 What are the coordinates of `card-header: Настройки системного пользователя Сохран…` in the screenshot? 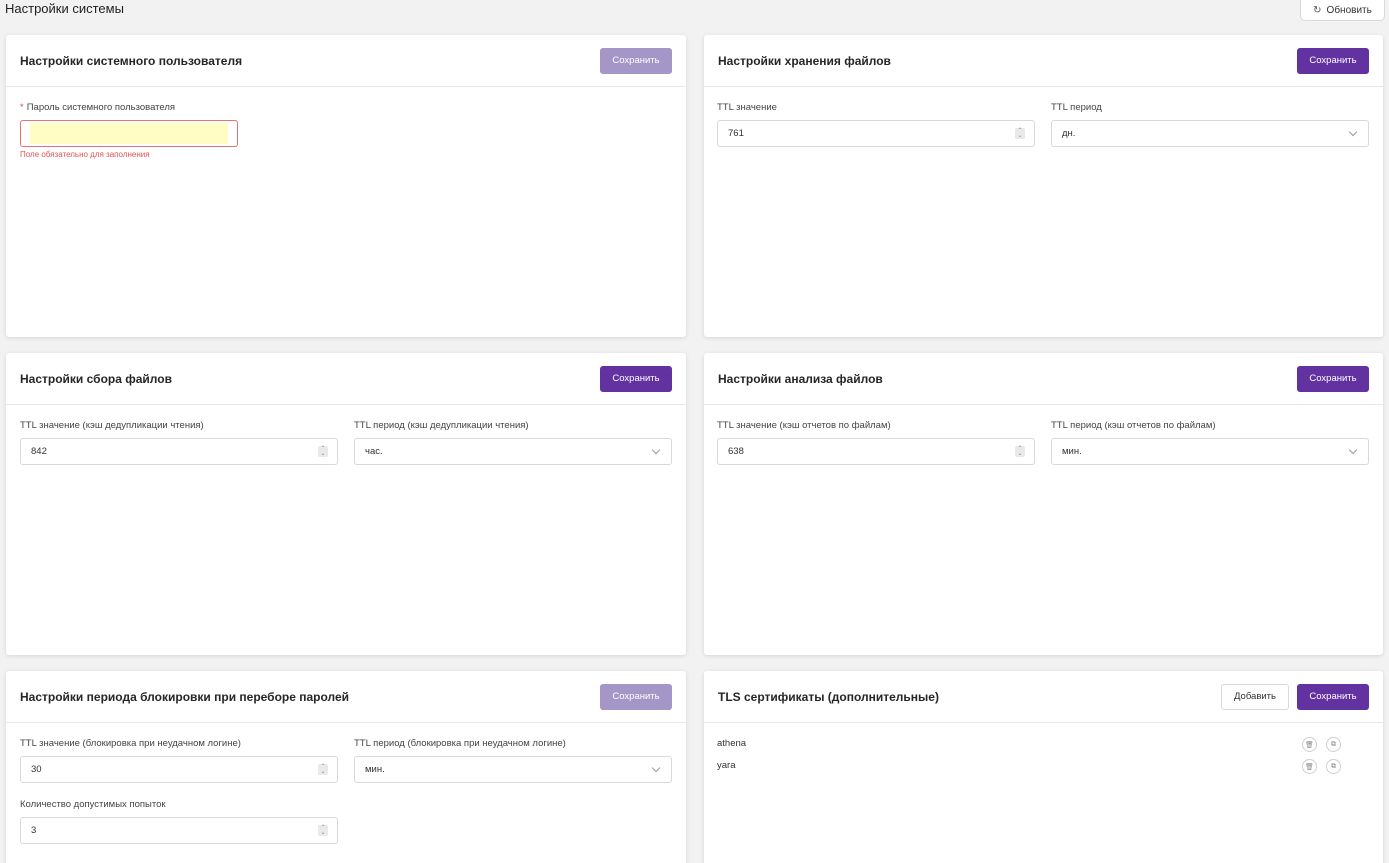 It's located at (346, 61).